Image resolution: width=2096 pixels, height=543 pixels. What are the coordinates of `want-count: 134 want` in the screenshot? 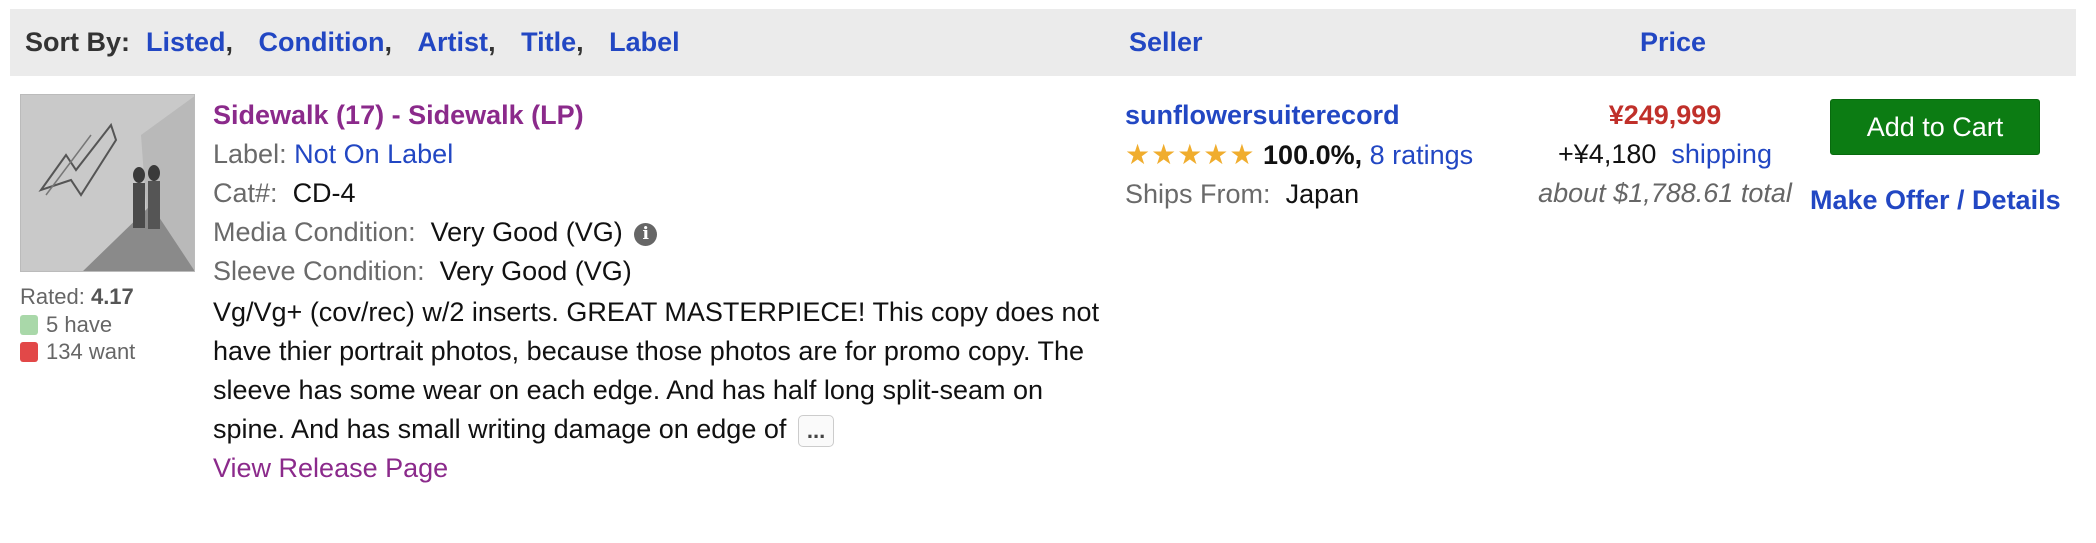 It's located at (77, 352).